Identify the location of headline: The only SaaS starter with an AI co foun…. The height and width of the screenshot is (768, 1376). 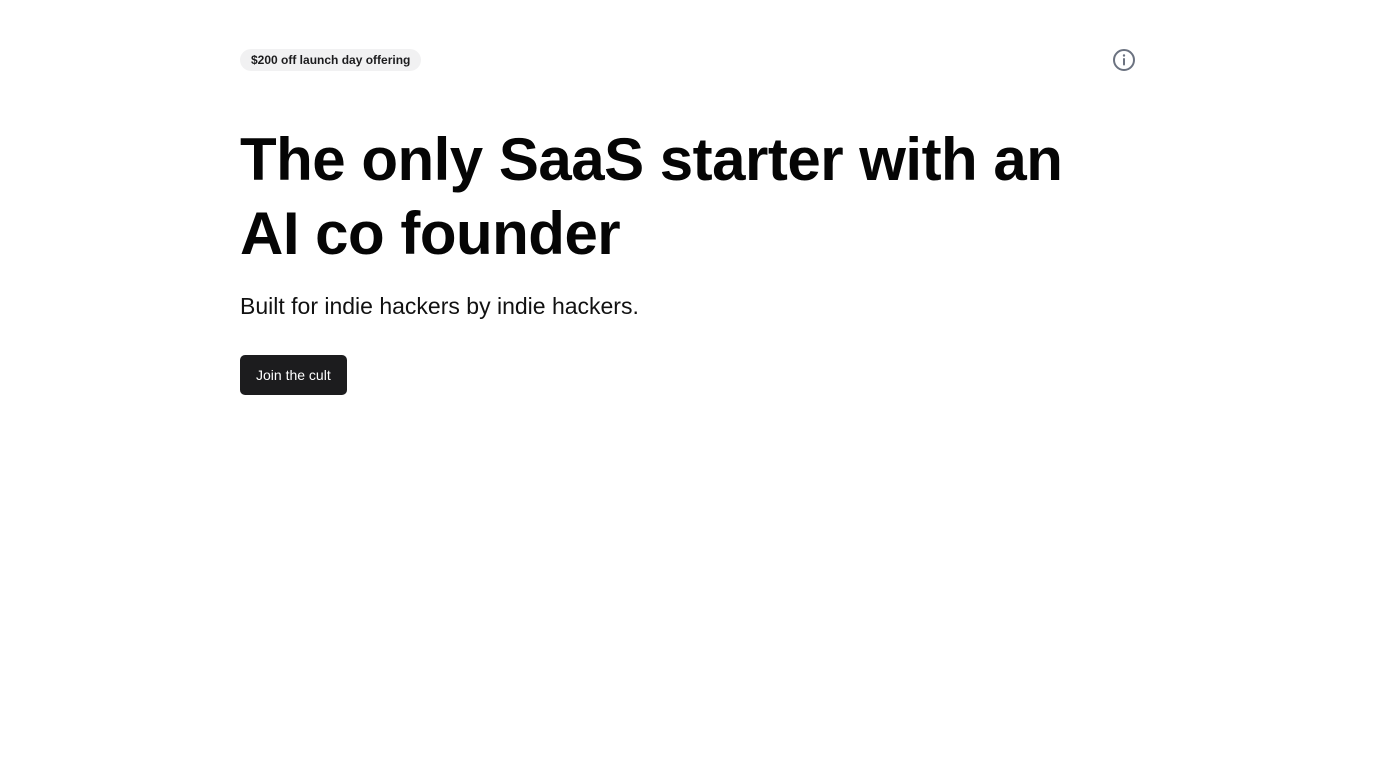
(690, 197).